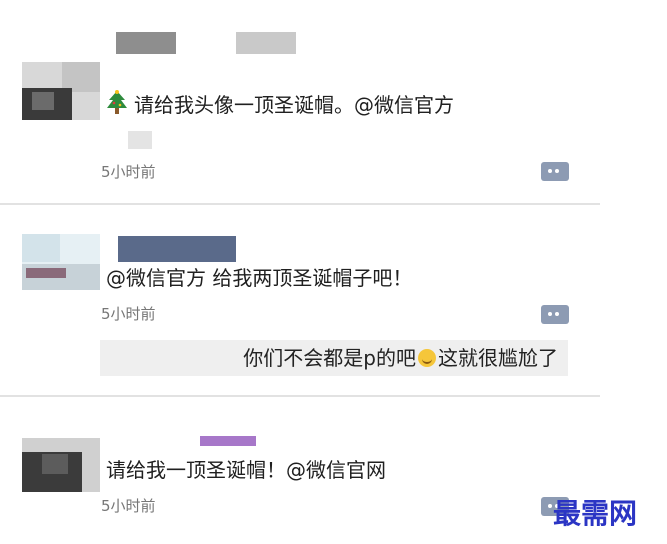 This screenshot has height=544, width=667. I want to click on reply-text-before: 你们不会都是p的吧, so click(329, 358).